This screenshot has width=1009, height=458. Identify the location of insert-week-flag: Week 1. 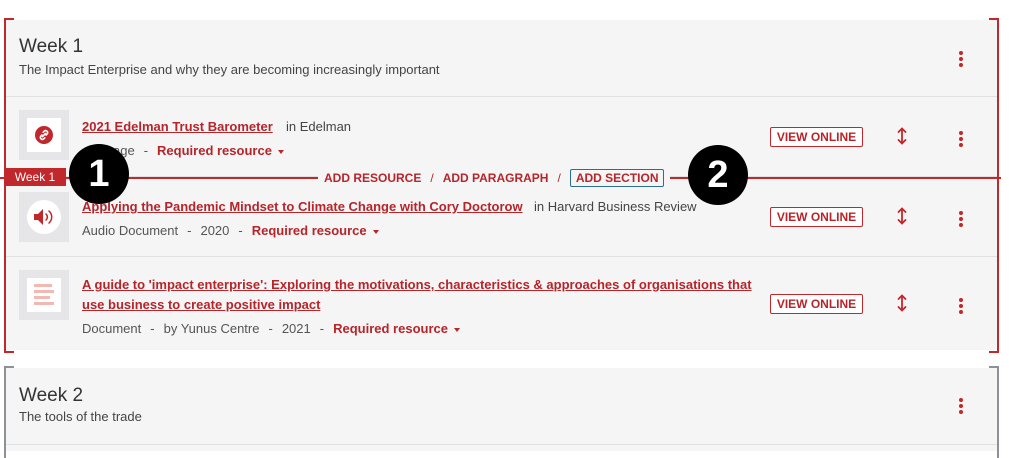
(35, 177).